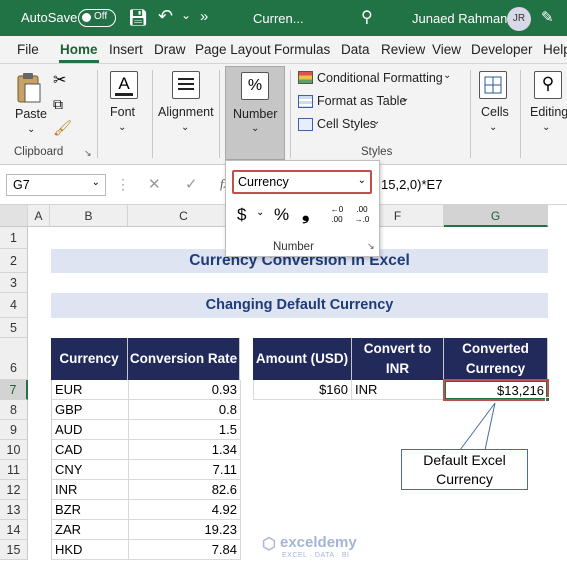 The image size is (567, 581). I want to click on table-cell: 4.92, so click(185, 510).